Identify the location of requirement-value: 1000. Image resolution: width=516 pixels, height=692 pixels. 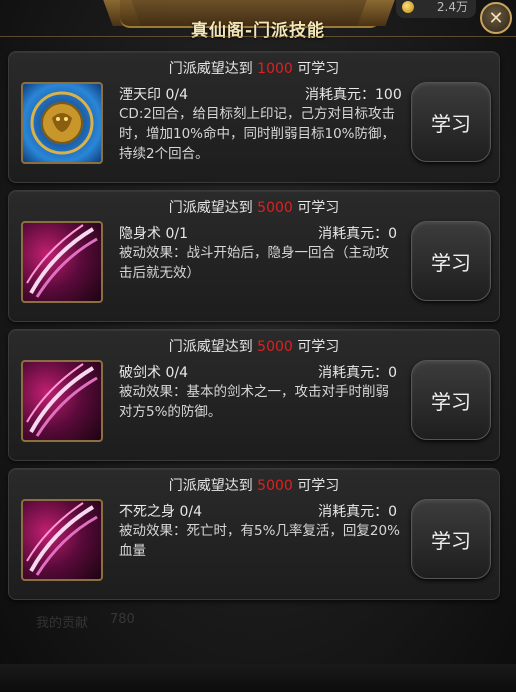
(275, 69).